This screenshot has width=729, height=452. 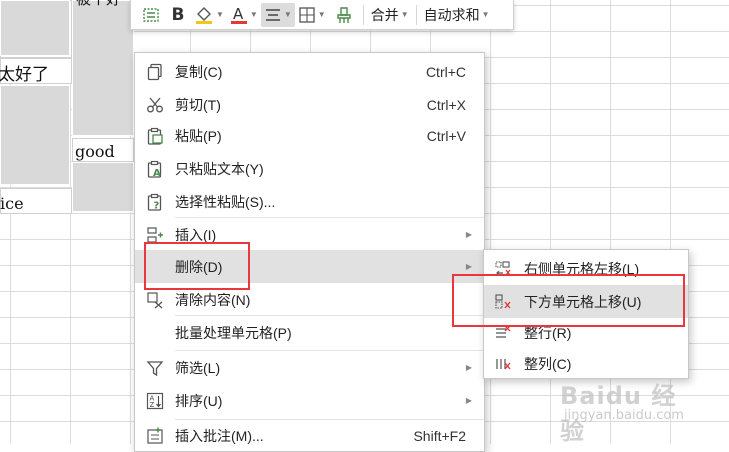 What do you see at coordinates (12, 203) in the screenshot?
I see `cell-text-ice: ice` at bounding box center [12, 203].